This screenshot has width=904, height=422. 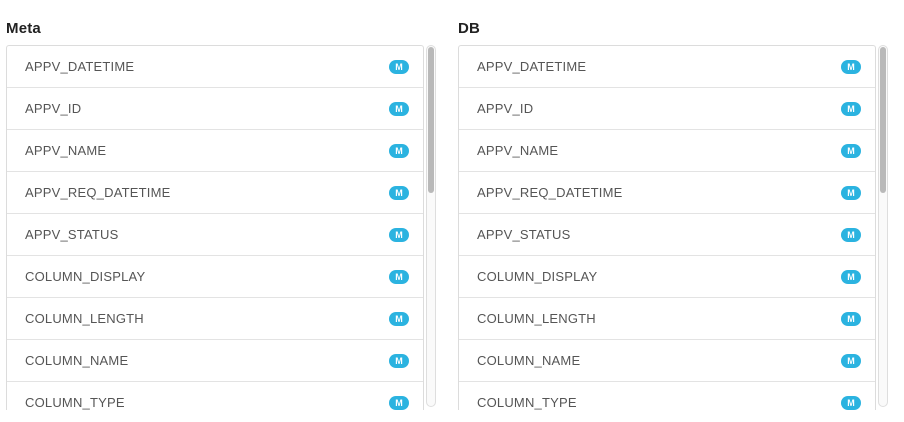 What do you see at coordinates (883, 120) in the screenshot?
I see `db-list-scroll-thumb` at bounding box center [883, 120].